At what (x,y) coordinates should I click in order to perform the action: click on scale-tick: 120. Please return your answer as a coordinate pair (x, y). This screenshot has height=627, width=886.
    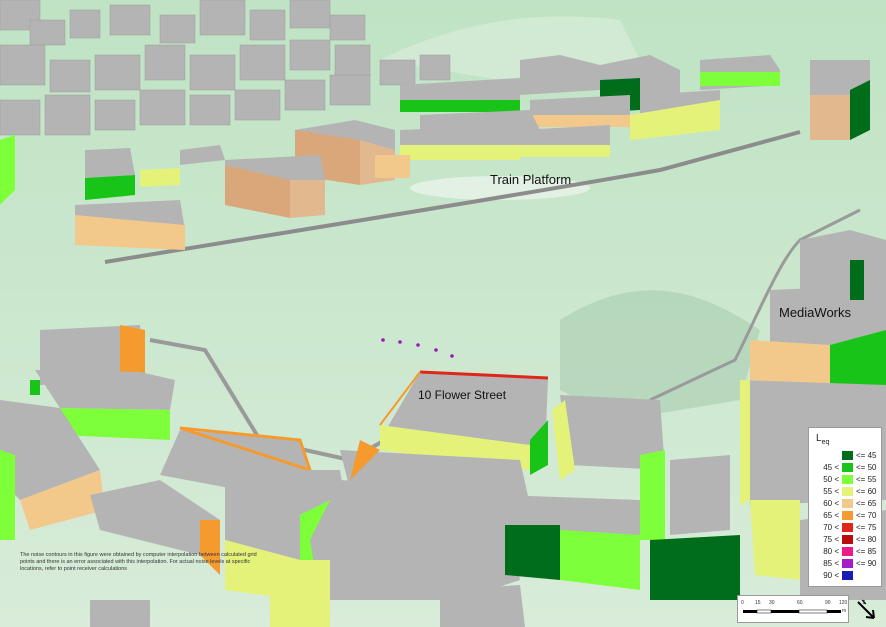
    Looking at the image, I should click on (843, 603).